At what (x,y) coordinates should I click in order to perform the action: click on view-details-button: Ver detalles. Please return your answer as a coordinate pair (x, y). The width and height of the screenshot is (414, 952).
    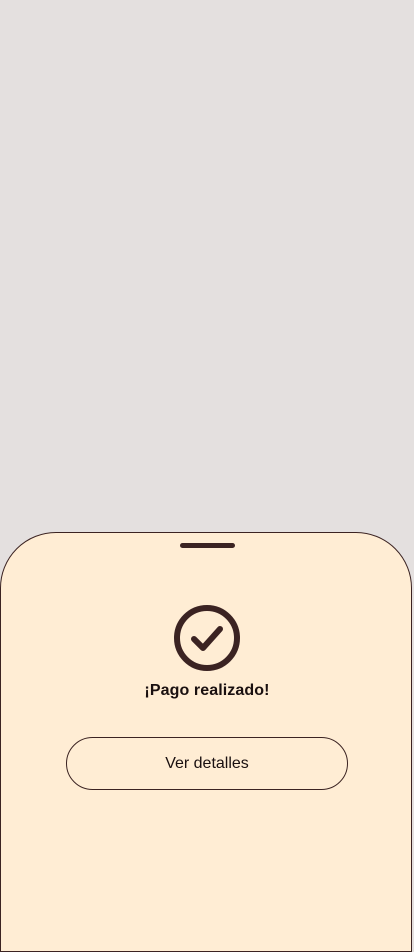
    Looking at the image, I should click on (207, 763).